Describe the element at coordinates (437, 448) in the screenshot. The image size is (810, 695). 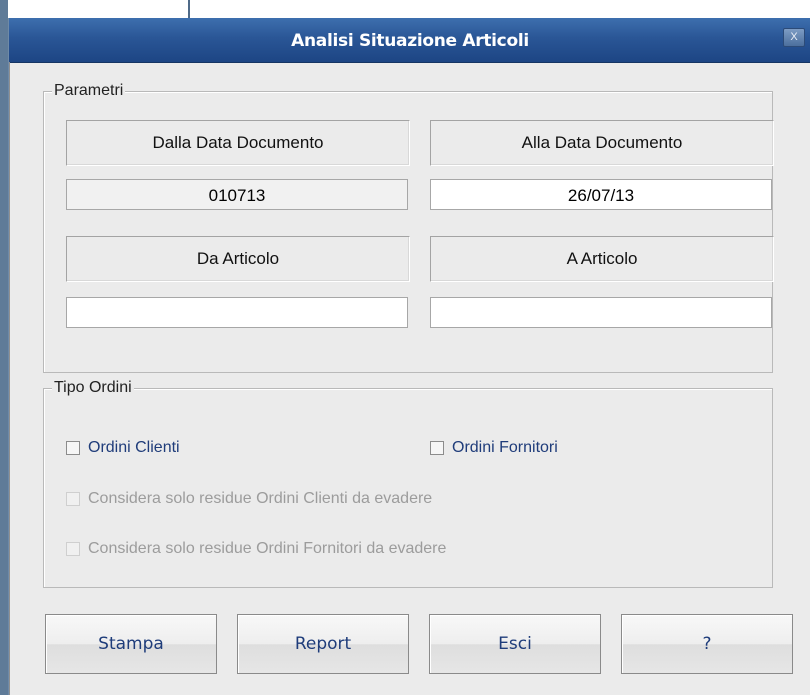
I see `ordini-fornitori-checkbox` at that location.